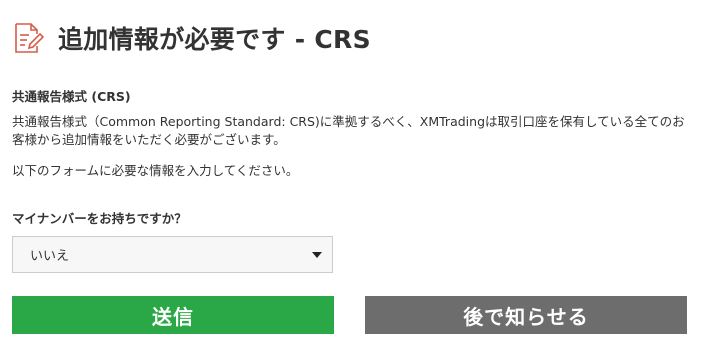  I want to click on form-instruction: 以下のフォームに必要な情報を入力してください。, so click(155, 170).